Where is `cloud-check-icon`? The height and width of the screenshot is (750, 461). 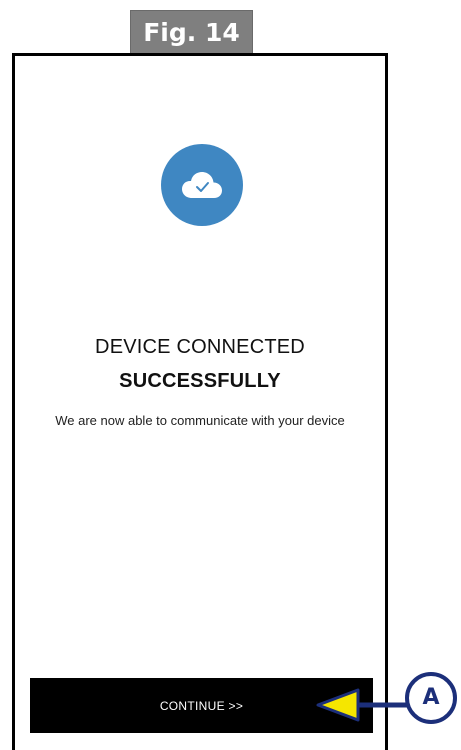
cloud-check-icon is located at coordinates (202, 185).